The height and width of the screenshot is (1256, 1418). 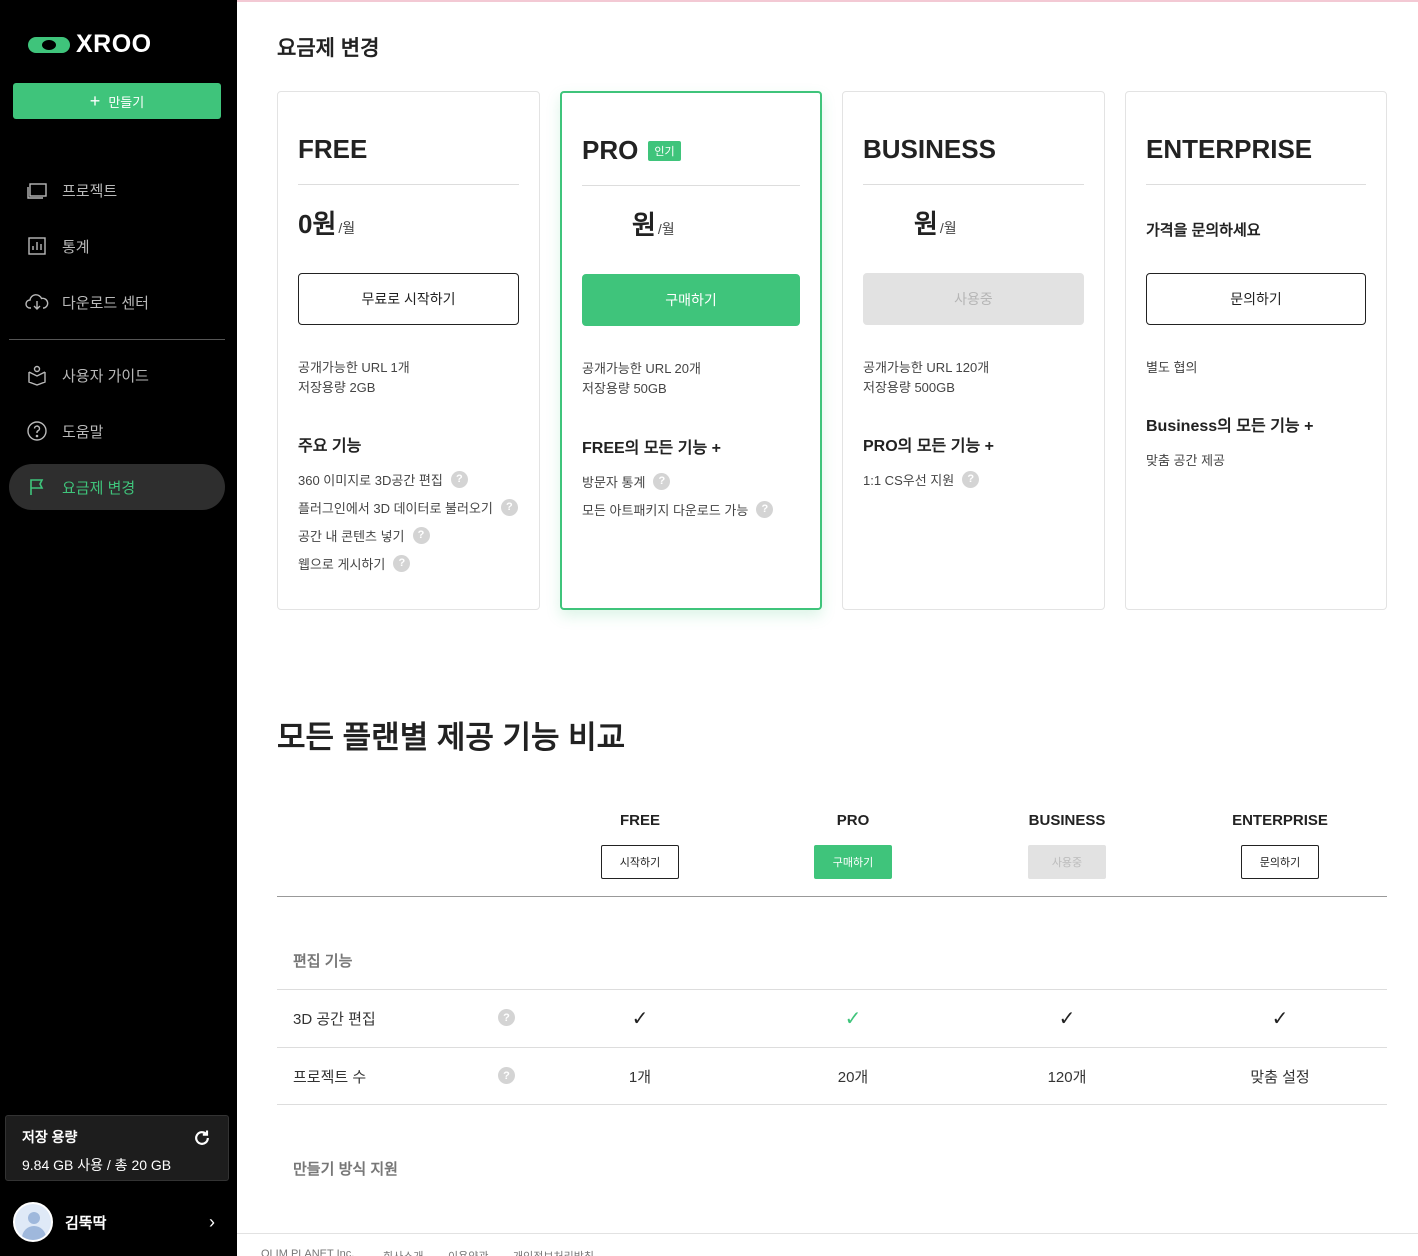 I want to click on user-profile: 김뚝딱 ›, so click(x=118, y=1222).